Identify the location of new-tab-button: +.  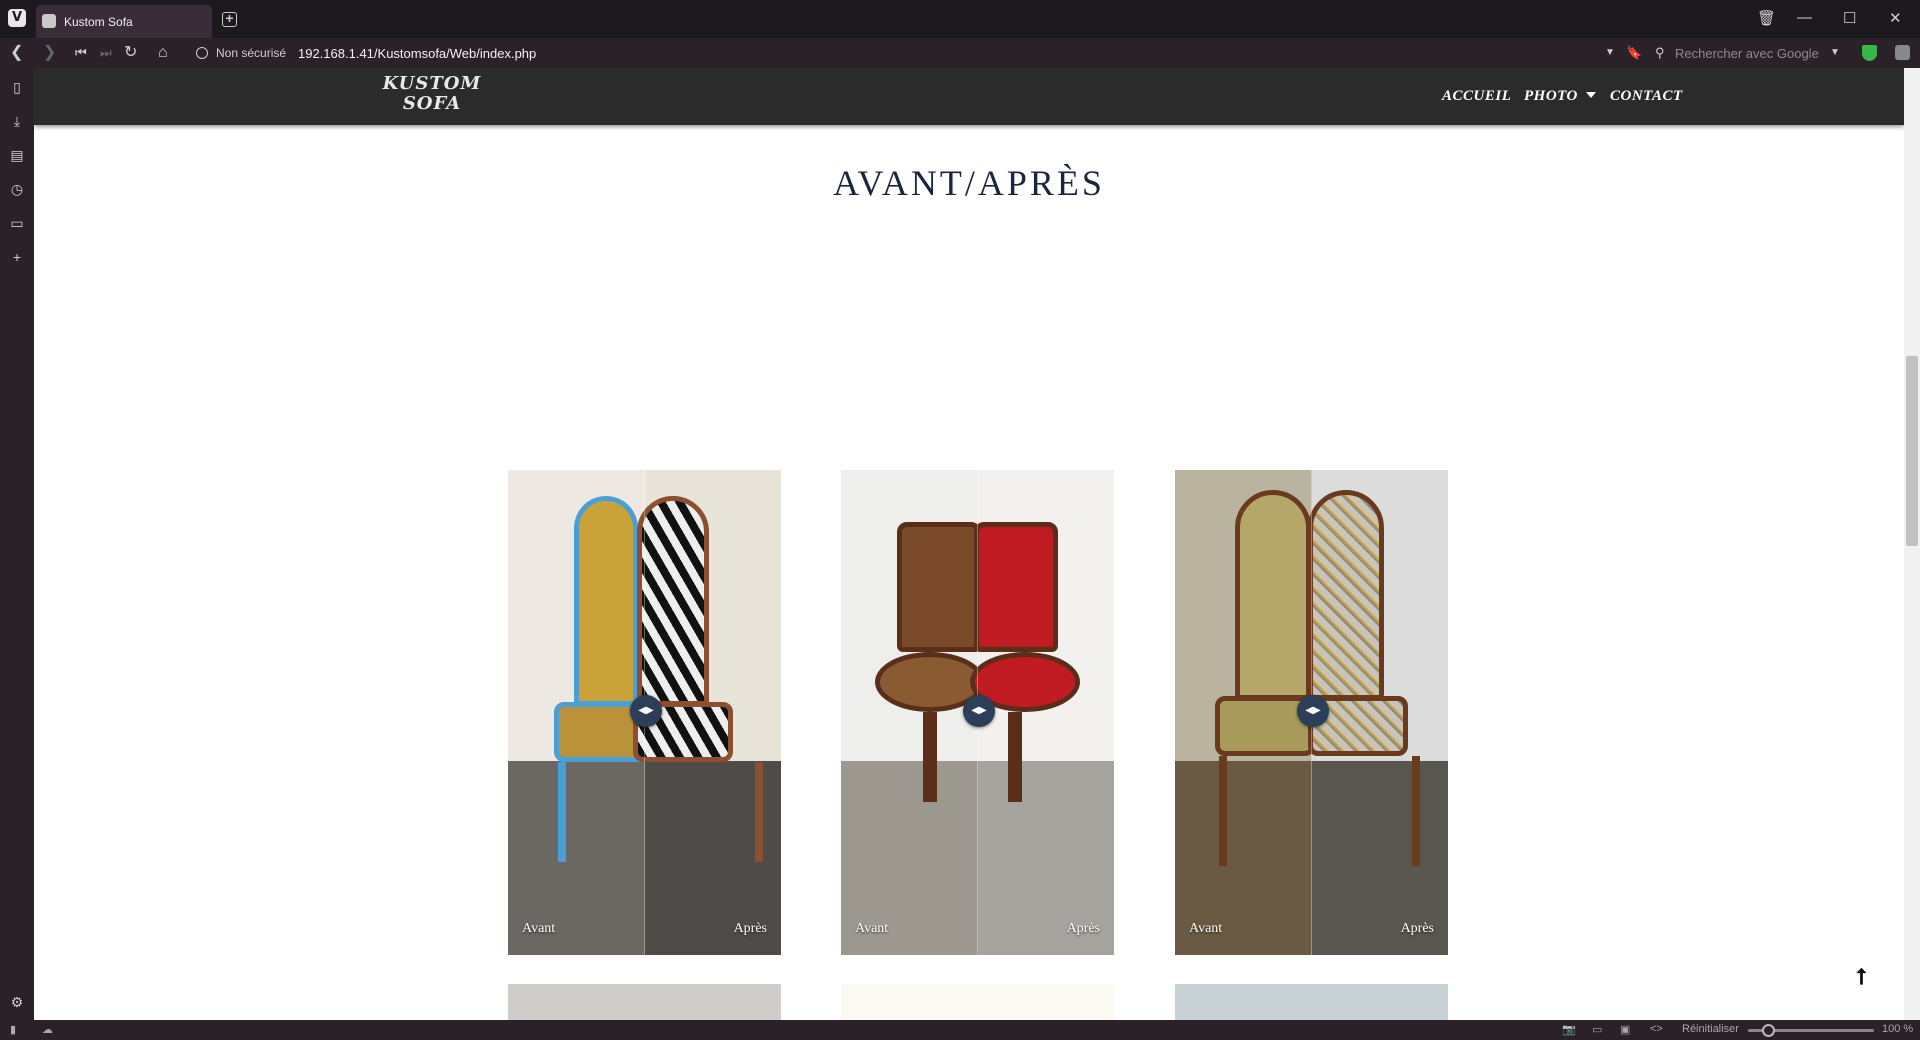
(229, 19).